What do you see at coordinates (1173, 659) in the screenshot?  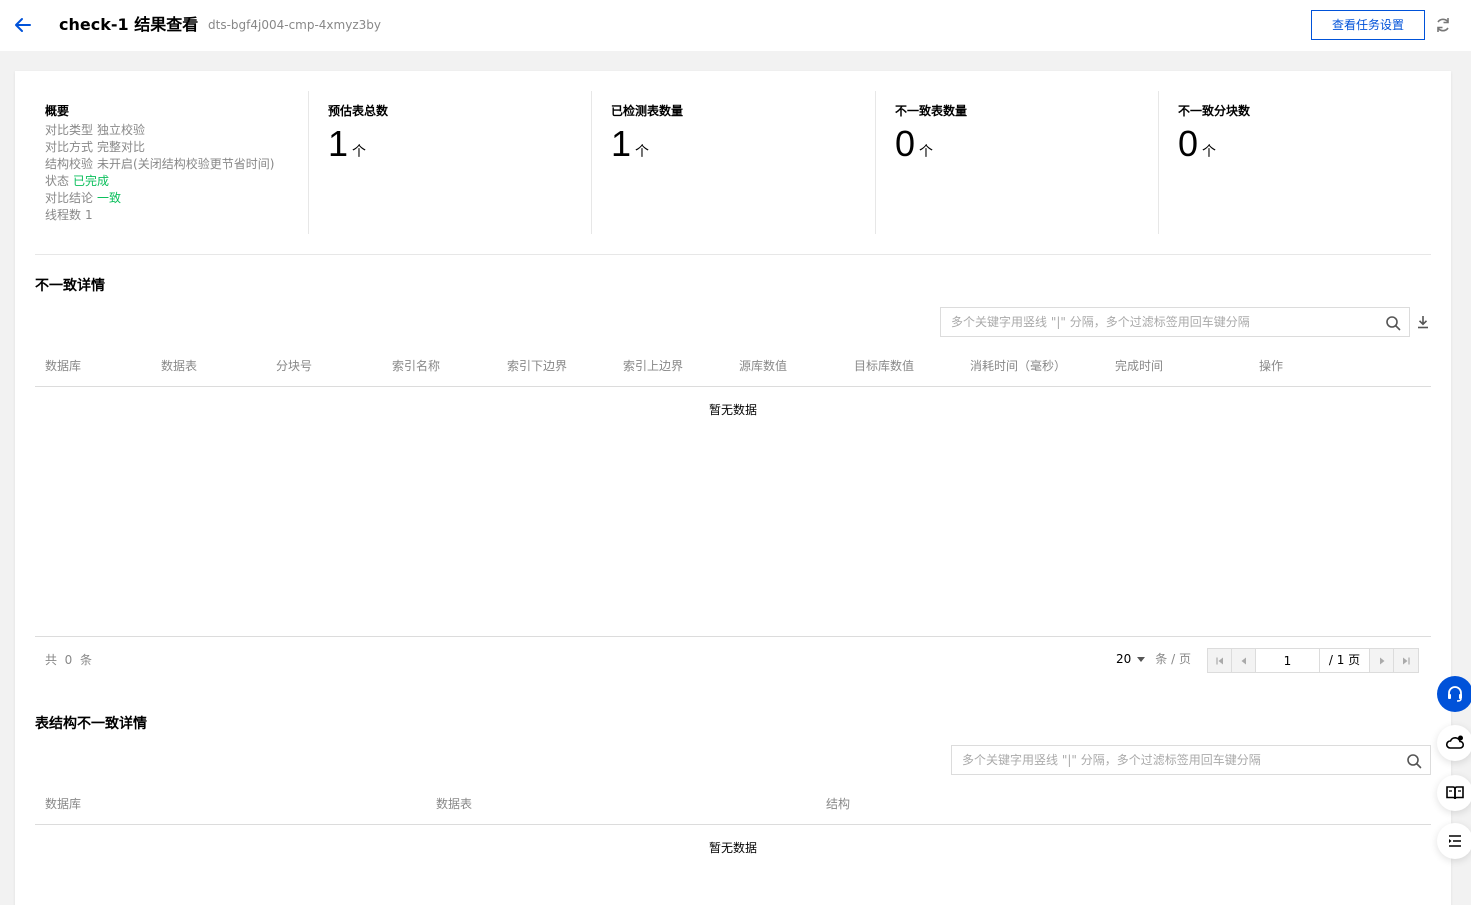 I see `page-size-suffix: 条 / 页` at bounding box center [1173, 659].